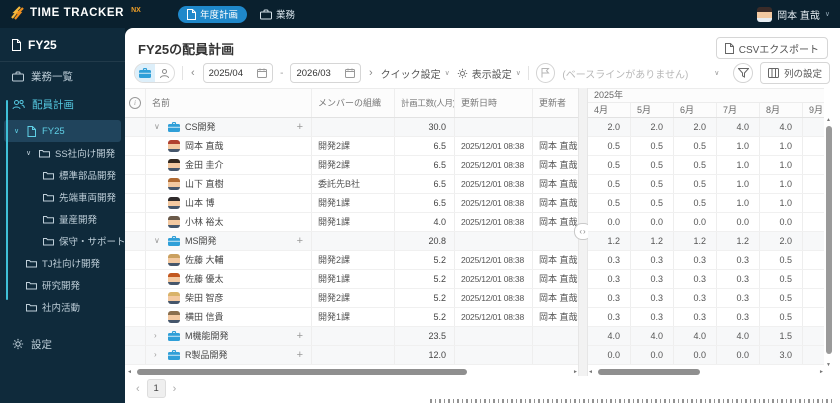  I want to click on view-mode-toggle, so click(154, 73).